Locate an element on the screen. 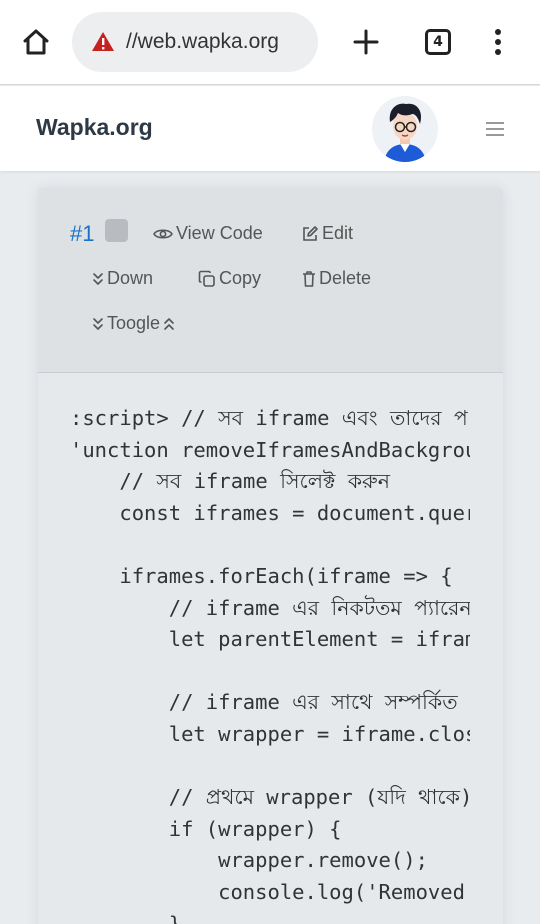  copy-label: Copy is located at coordinates (240, 278).